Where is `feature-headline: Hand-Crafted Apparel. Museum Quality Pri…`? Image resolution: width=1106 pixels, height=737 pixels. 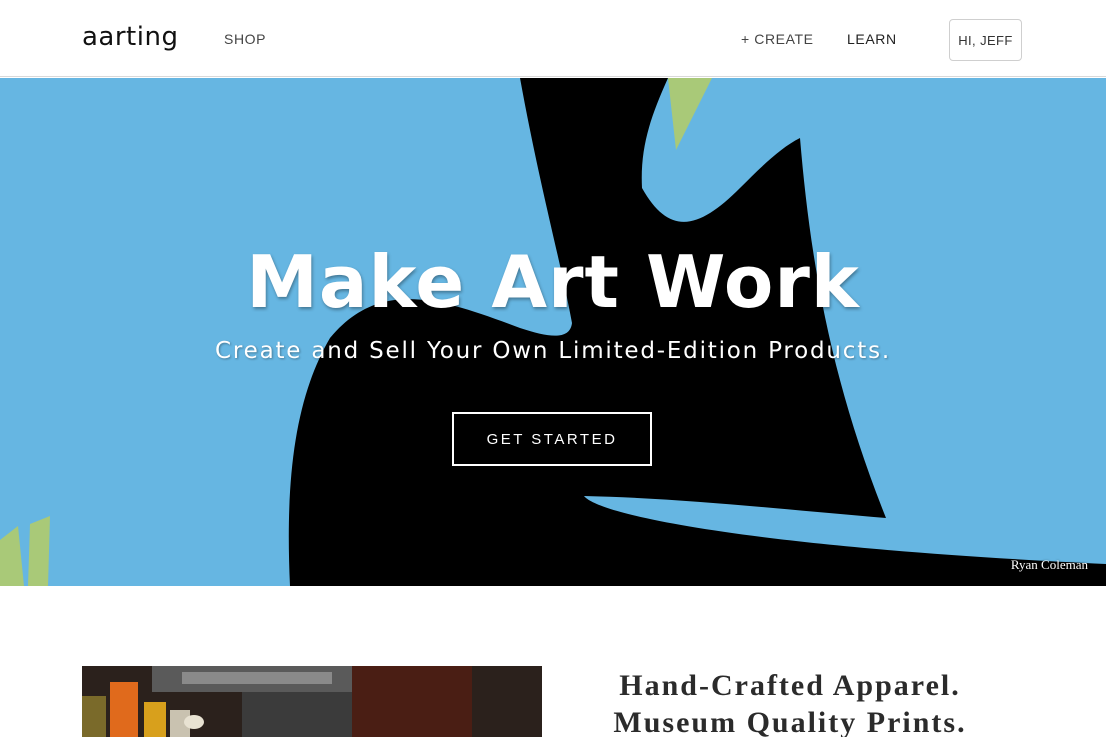
feature-headline: Hand-Crafted Apparel. Museum Quality Pri… is located at coordinates (790, 702).